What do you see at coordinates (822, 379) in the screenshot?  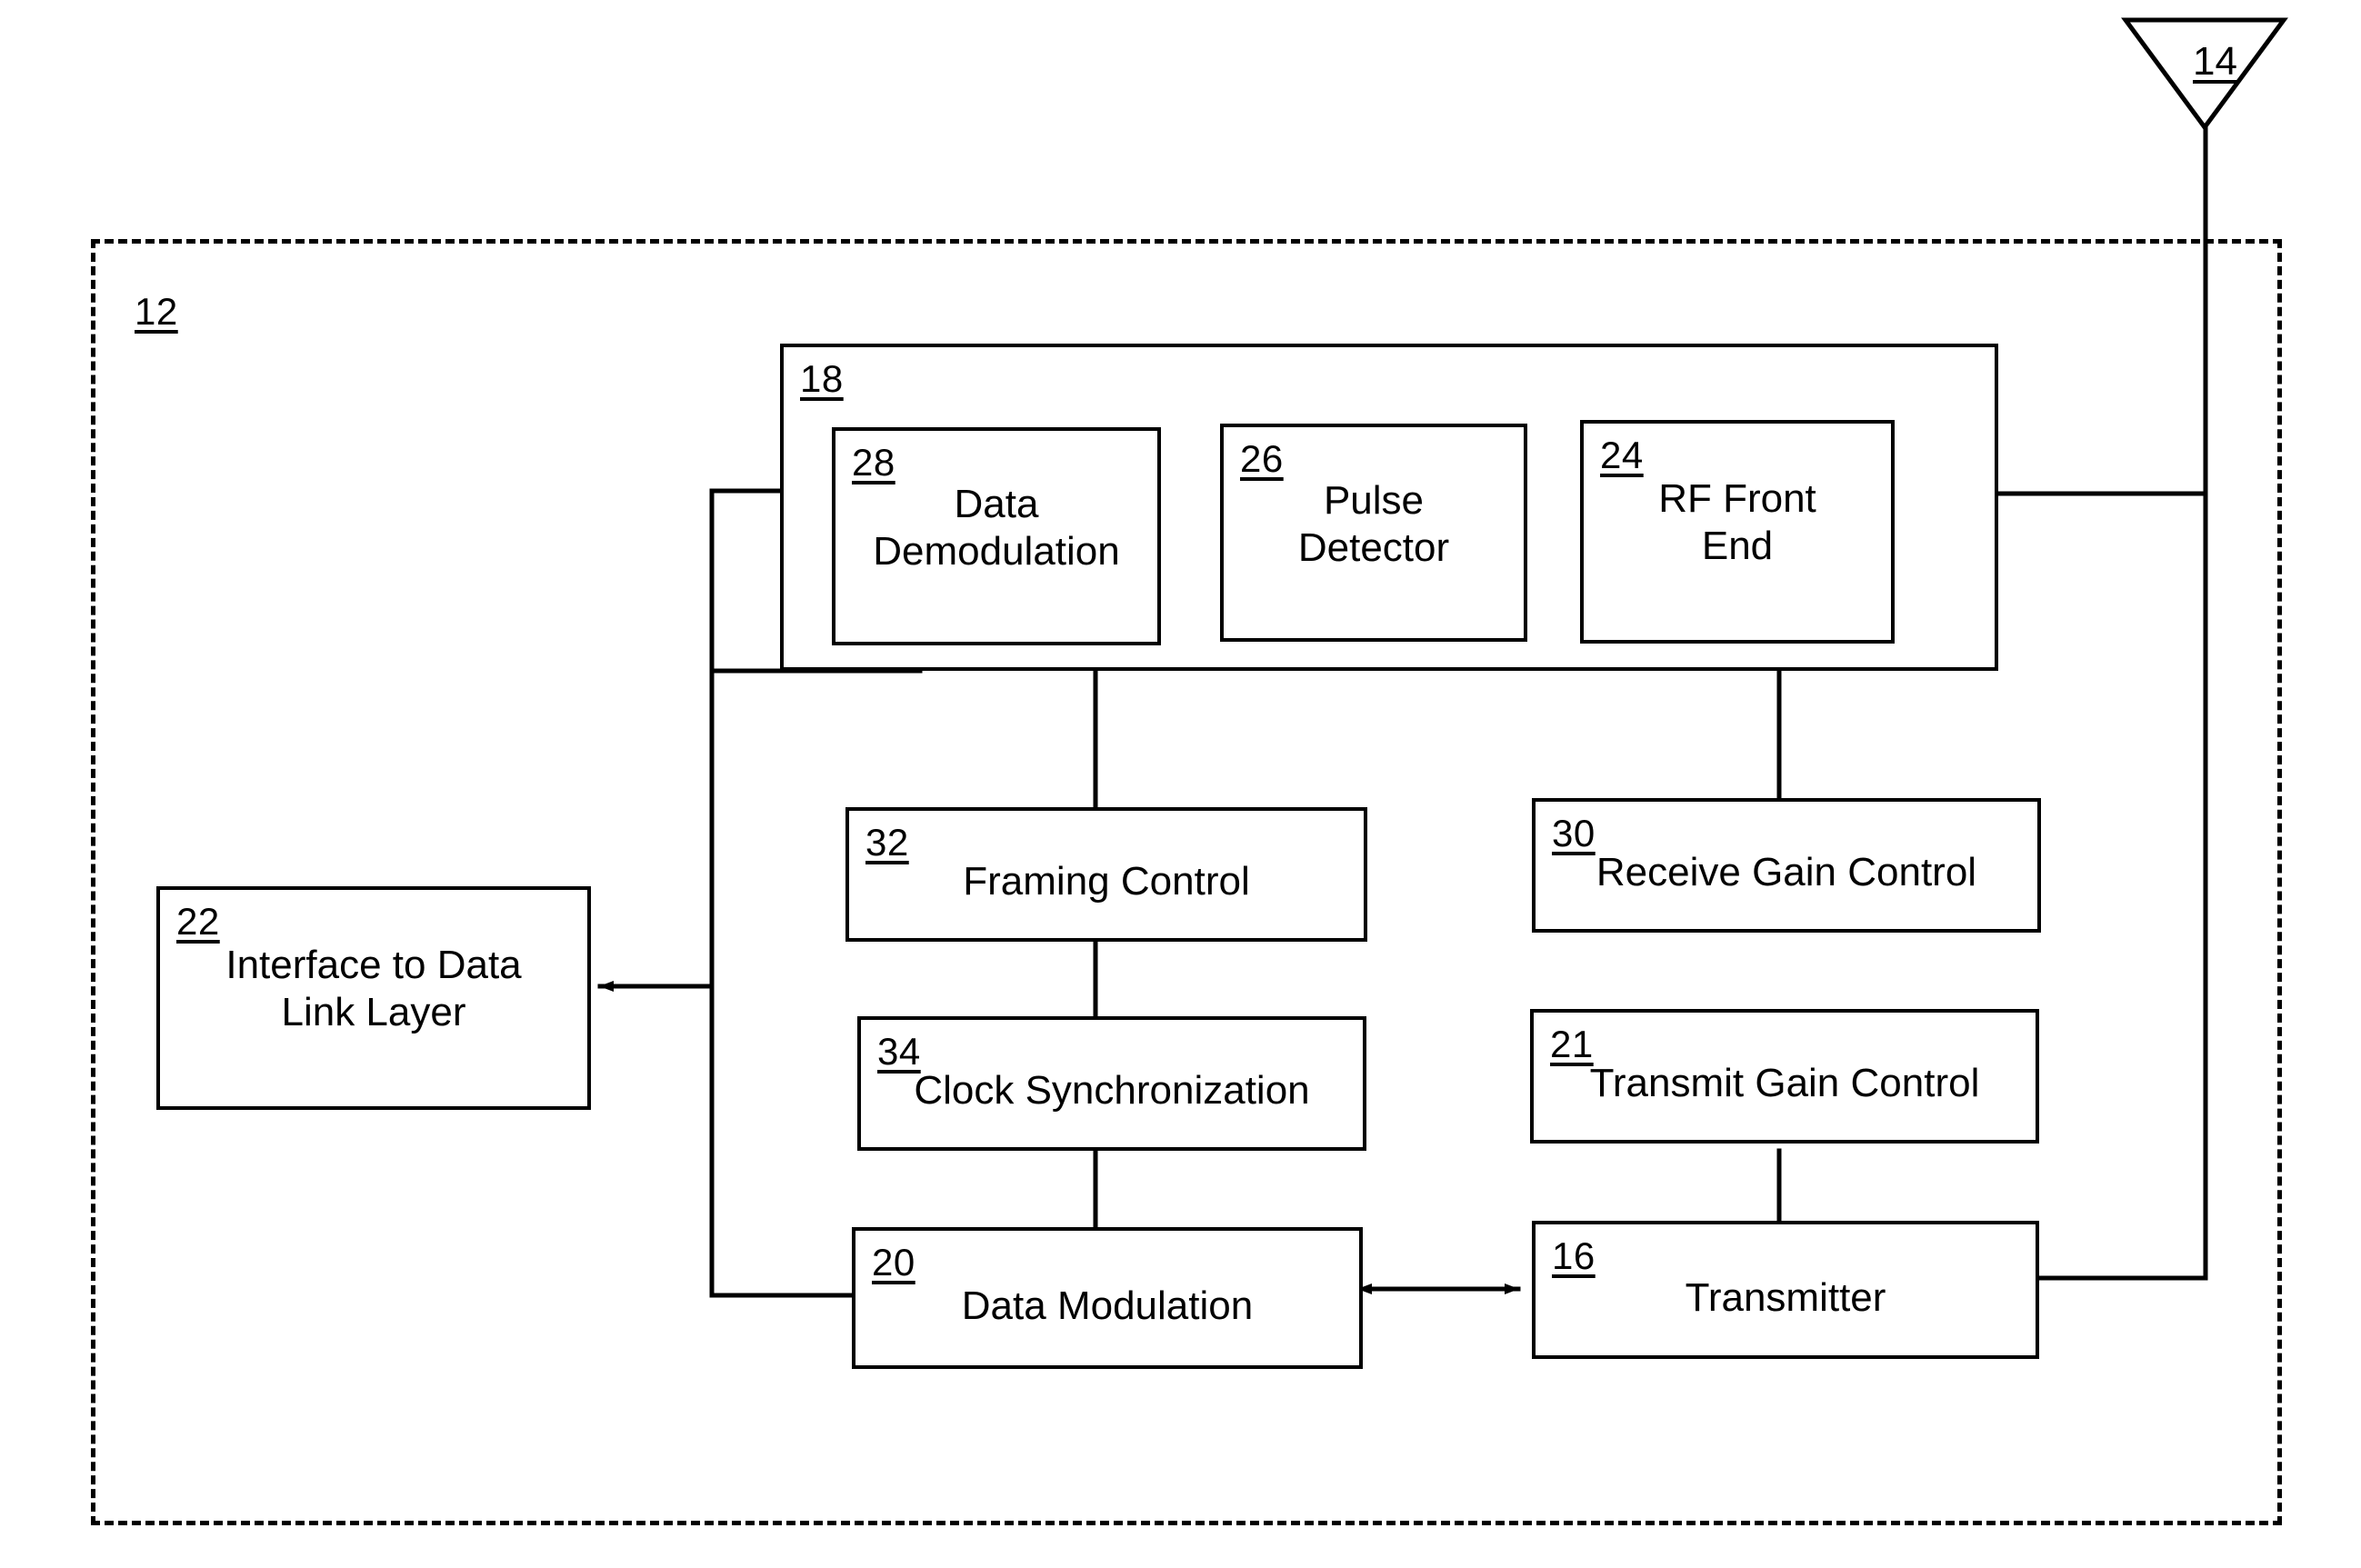 I see `receiver-ref-label: 18` at bounding box center [822, 379].